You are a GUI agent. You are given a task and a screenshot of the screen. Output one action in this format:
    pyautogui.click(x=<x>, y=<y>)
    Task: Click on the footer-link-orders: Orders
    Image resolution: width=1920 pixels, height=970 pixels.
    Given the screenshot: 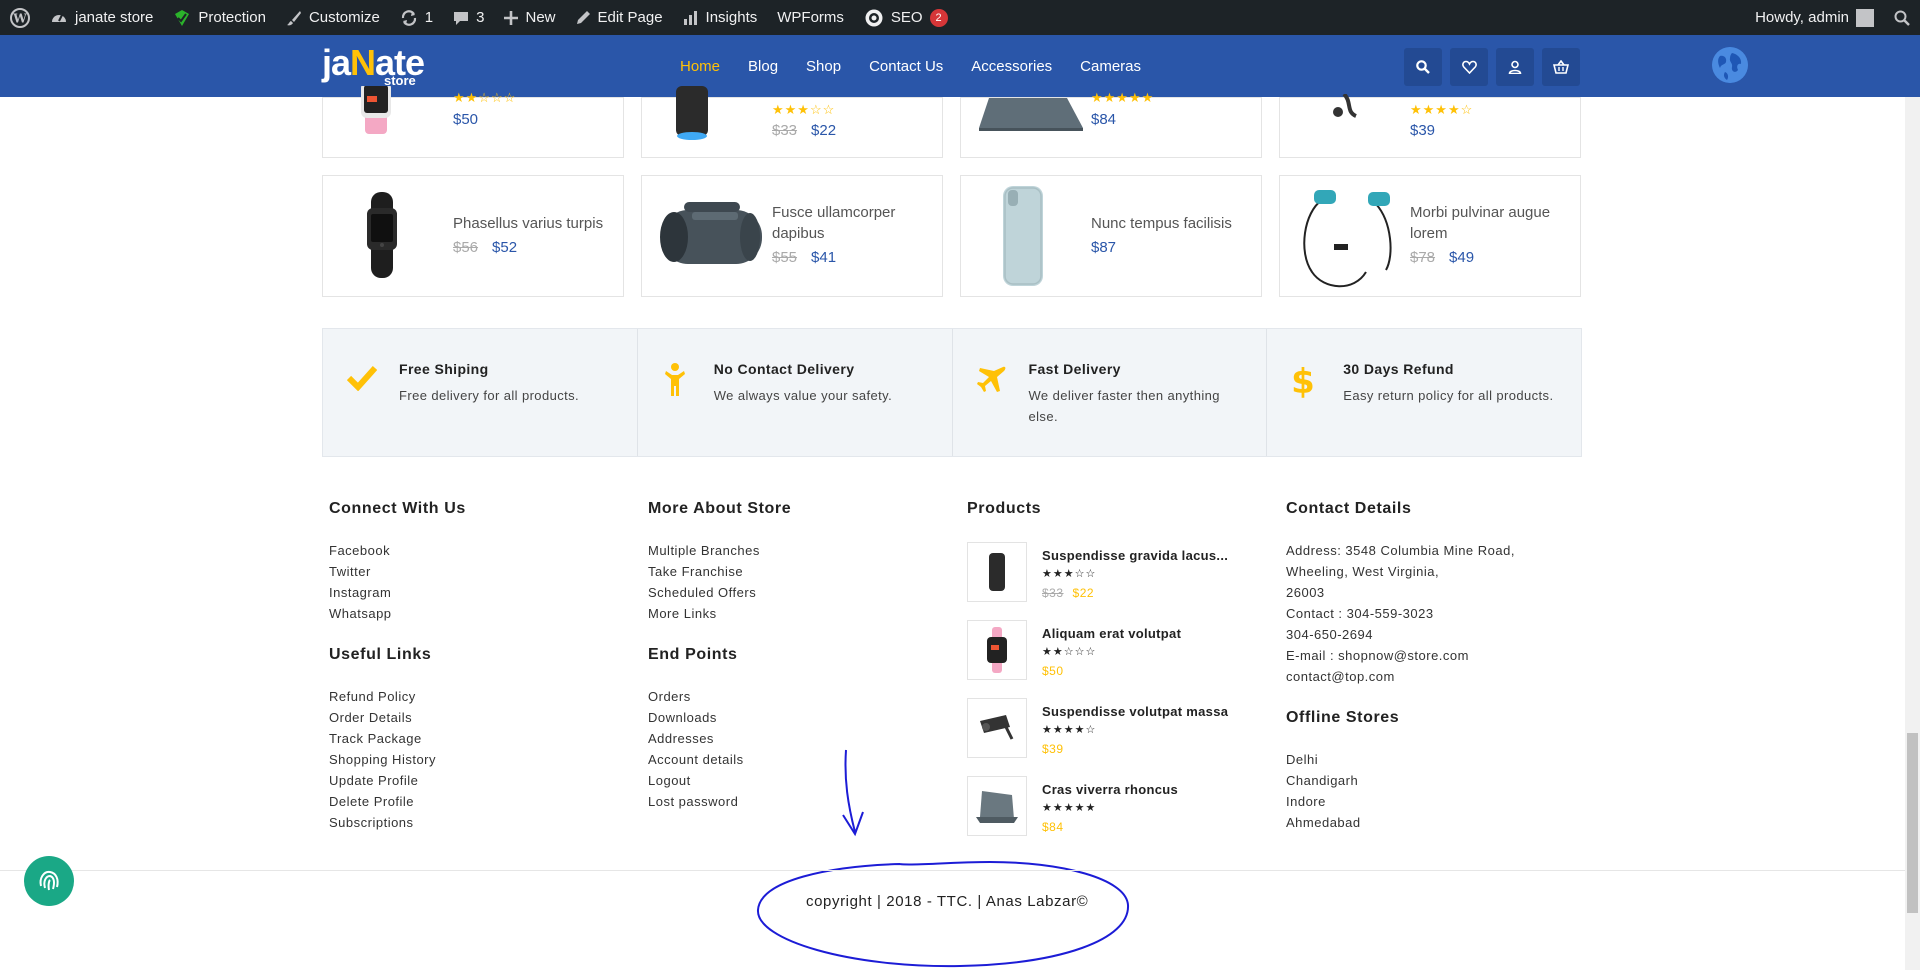 What is the action you would take?
    pyautogui.click(x=719, y=696)
    